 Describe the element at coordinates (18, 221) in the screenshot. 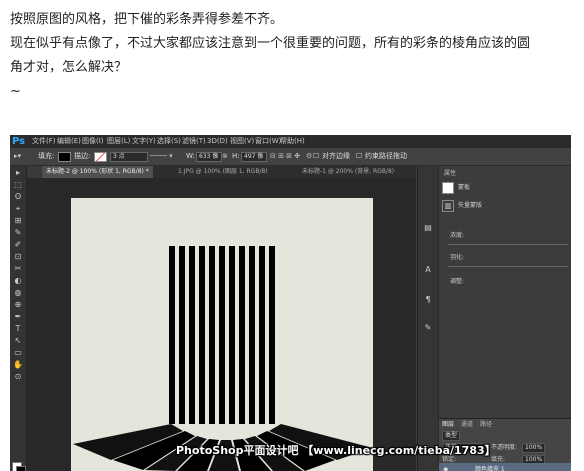

I see `crop-tool-icon: ⊞` at that location.